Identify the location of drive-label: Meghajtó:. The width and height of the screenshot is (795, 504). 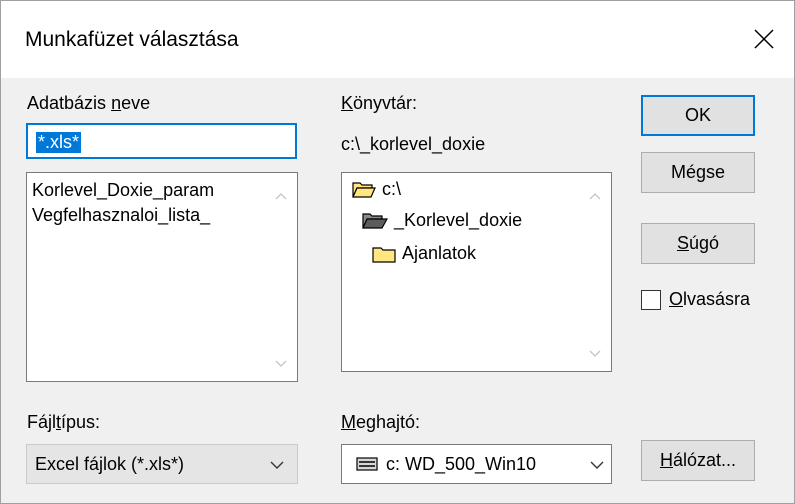
(381, 422).